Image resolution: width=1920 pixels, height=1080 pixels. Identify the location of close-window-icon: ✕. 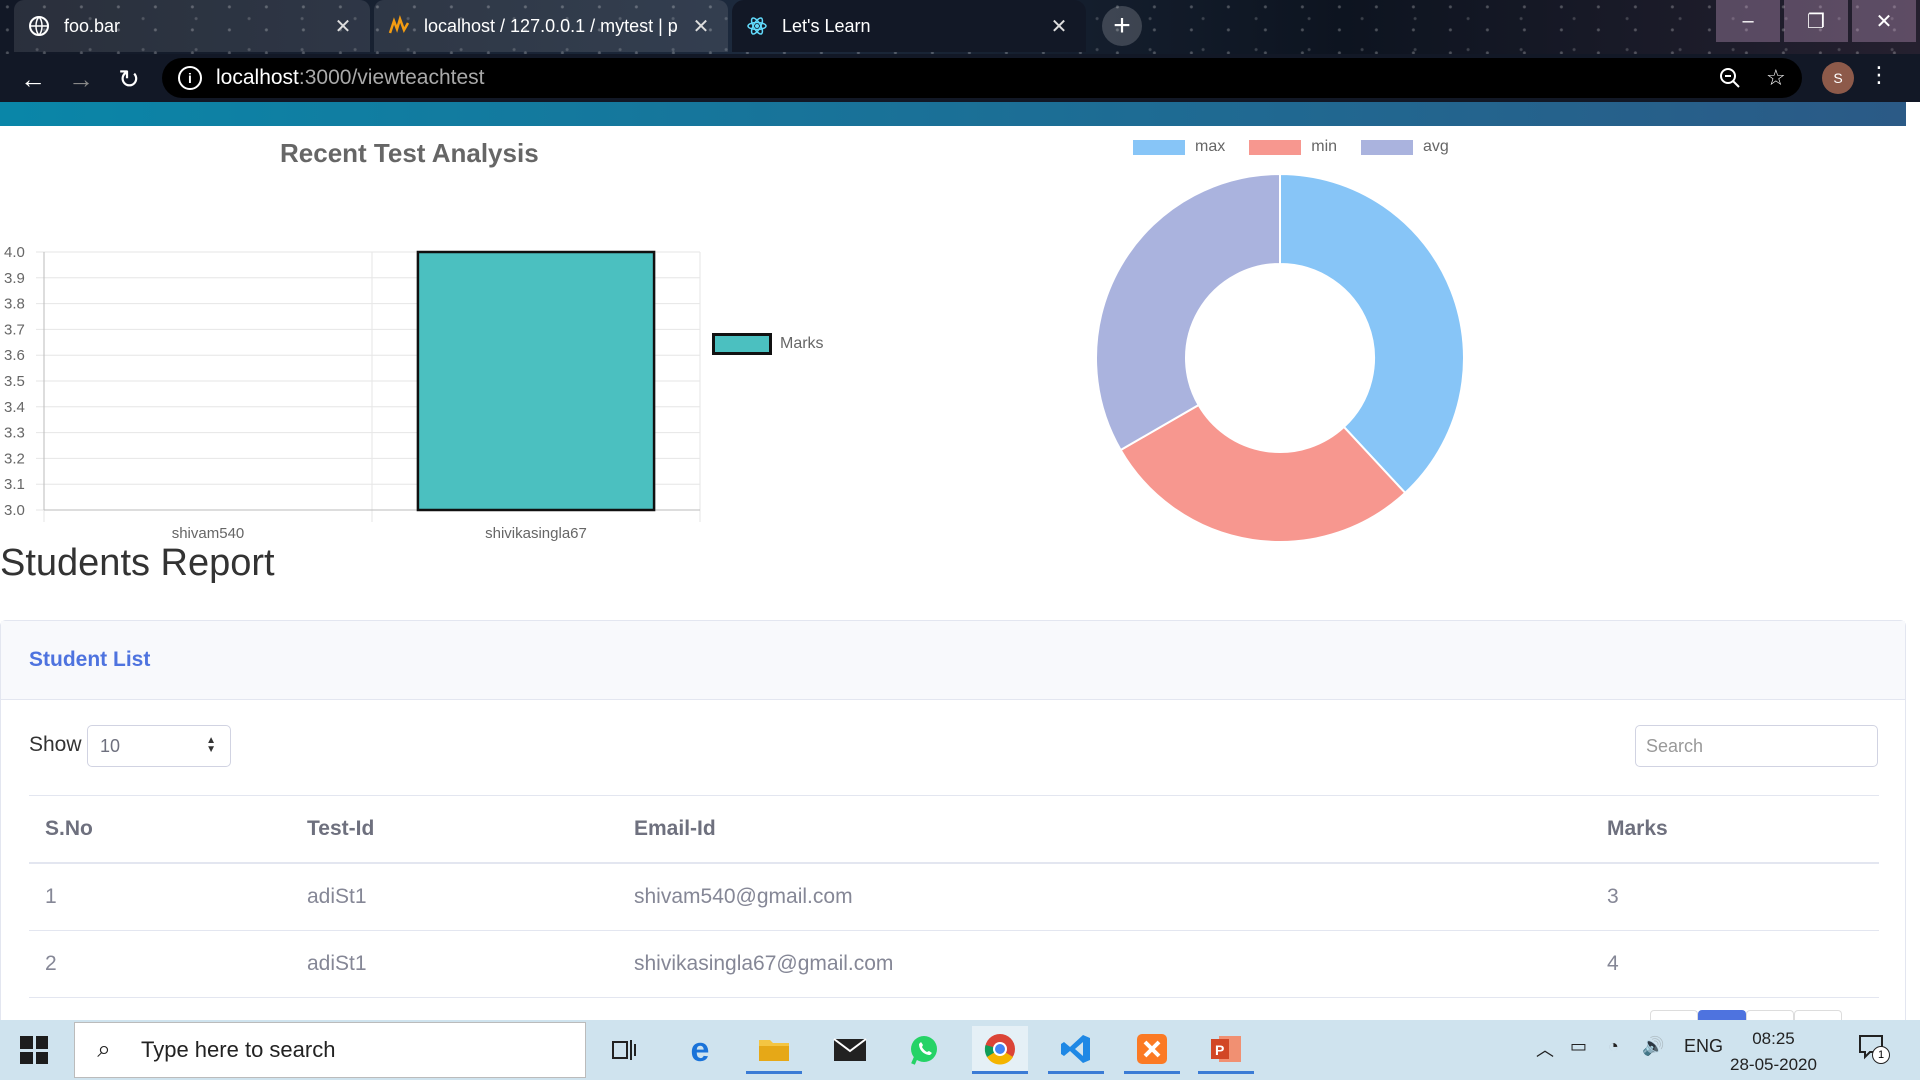
(1884, 21).